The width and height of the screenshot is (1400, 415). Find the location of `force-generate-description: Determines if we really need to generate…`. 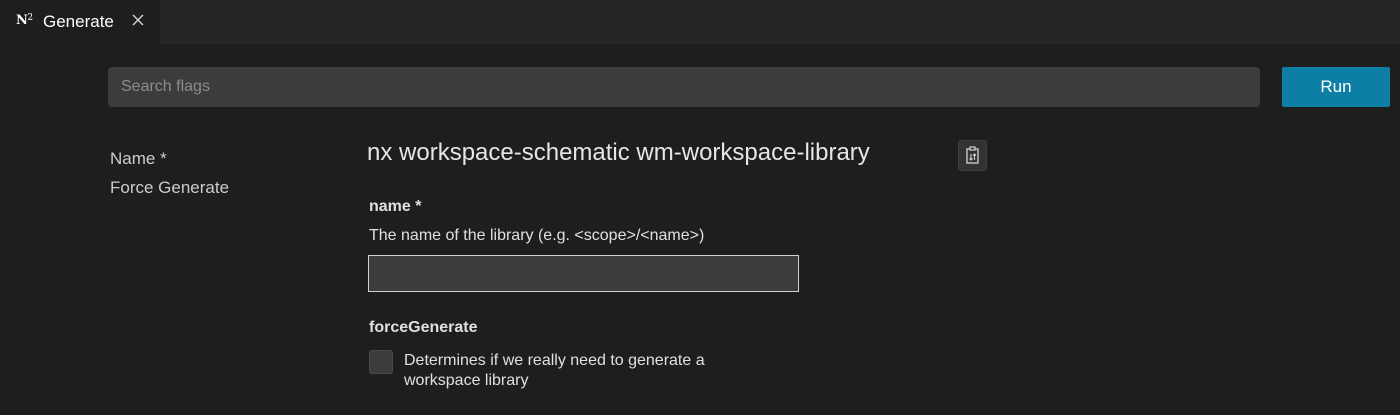

force-generate-description: Determines if we really need to generate… is located at coordinates (554, 370).